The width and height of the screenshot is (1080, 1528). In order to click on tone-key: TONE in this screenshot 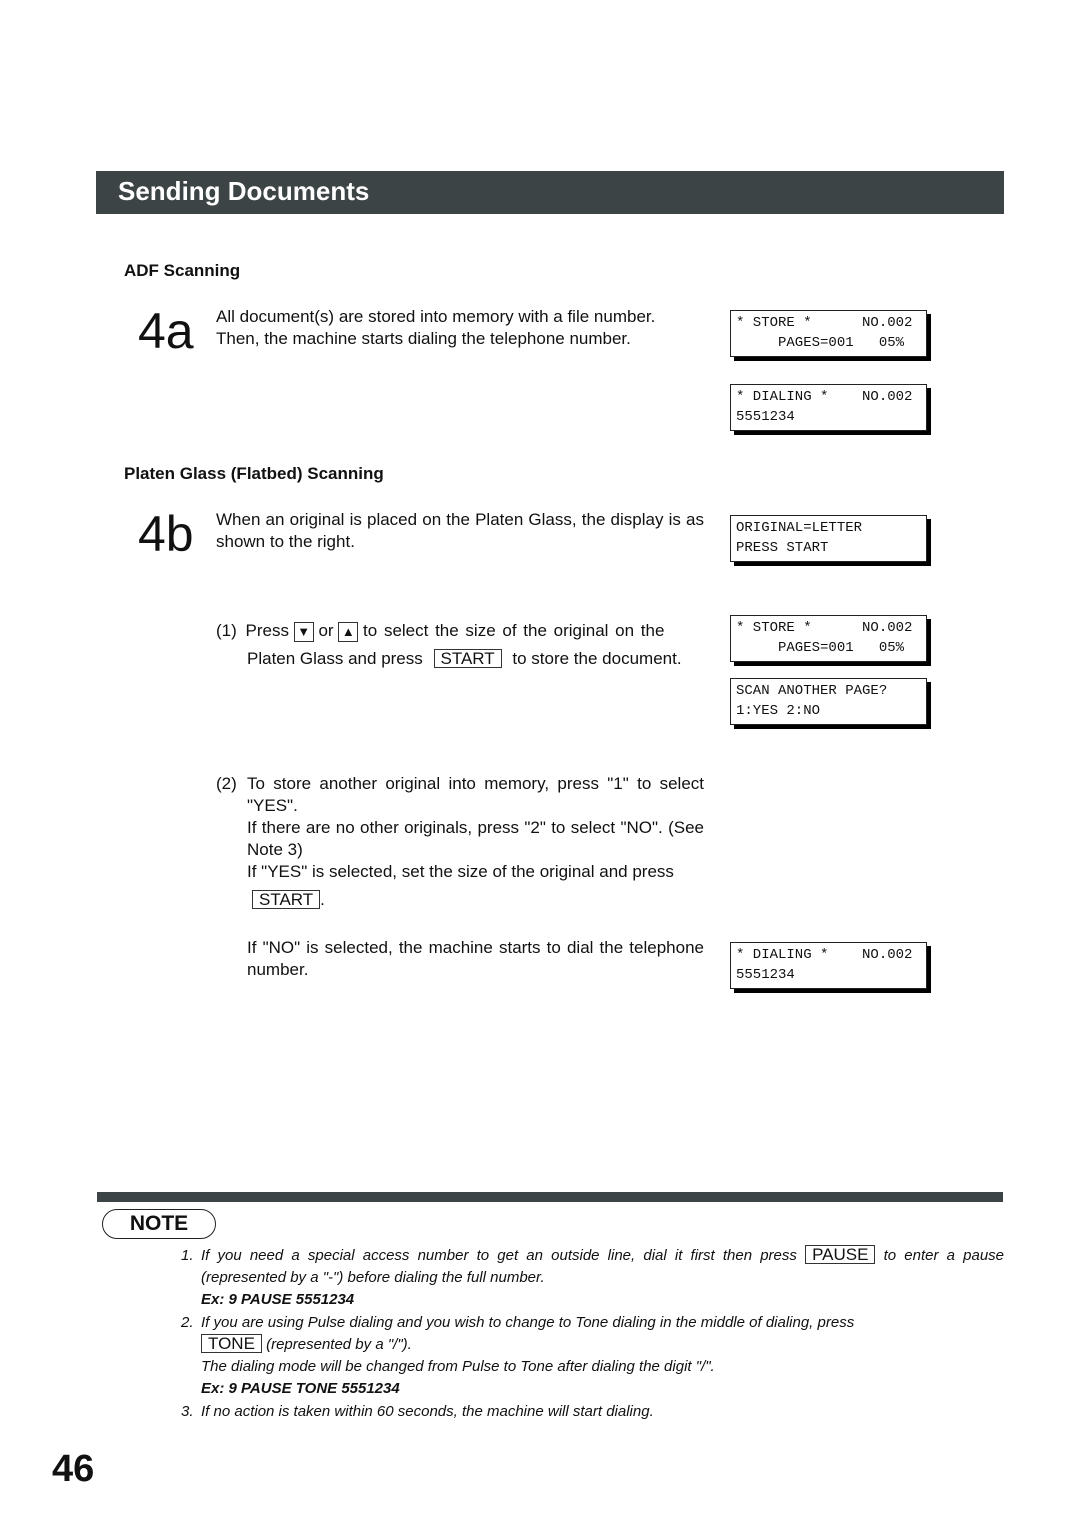, I will do `click(231, 1343)`.